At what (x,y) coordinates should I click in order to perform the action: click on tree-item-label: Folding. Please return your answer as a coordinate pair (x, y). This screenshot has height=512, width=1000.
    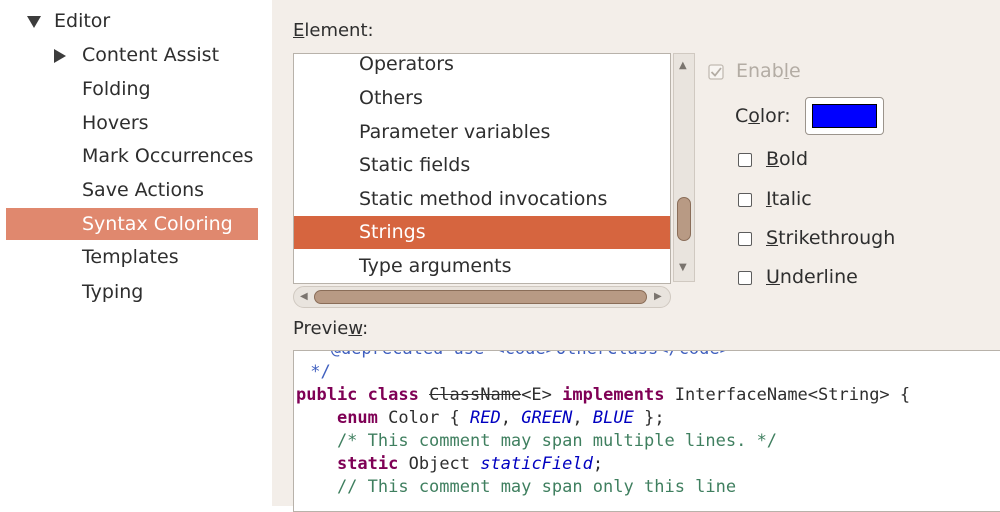
    Looking at the image, I should click on (116, 89).